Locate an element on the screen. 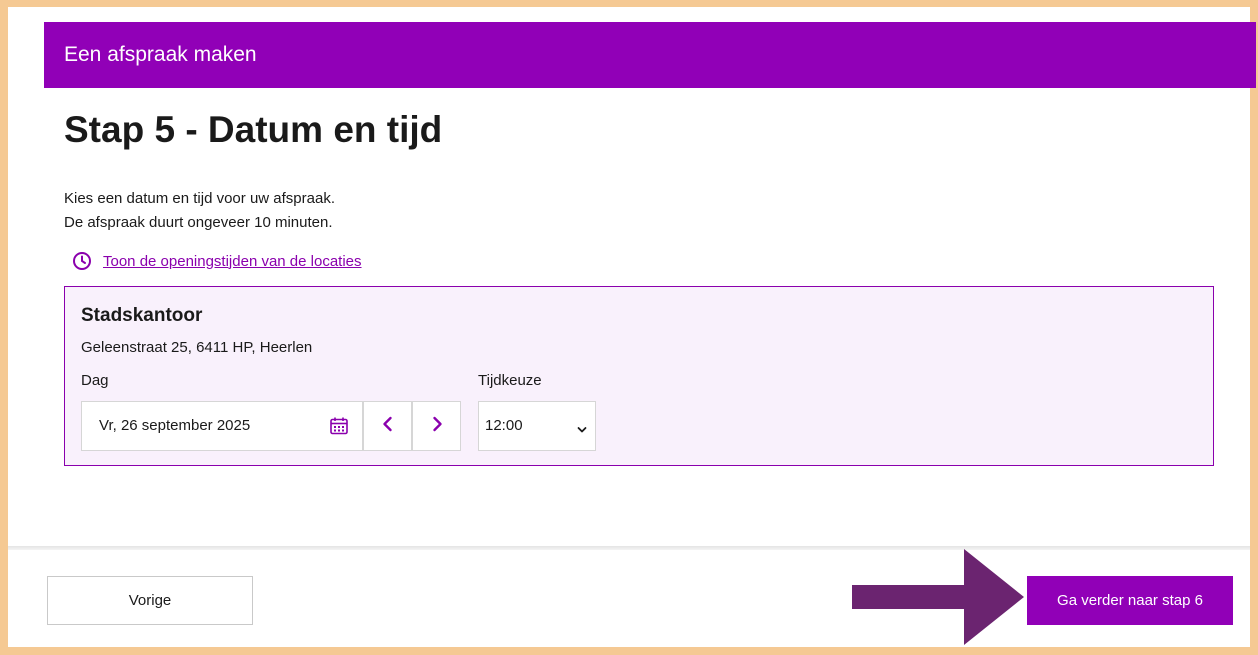 This screenshot has height=655, width=1258. date-value: Vr, 26 september 2025 is located at coordinates (175, 425).